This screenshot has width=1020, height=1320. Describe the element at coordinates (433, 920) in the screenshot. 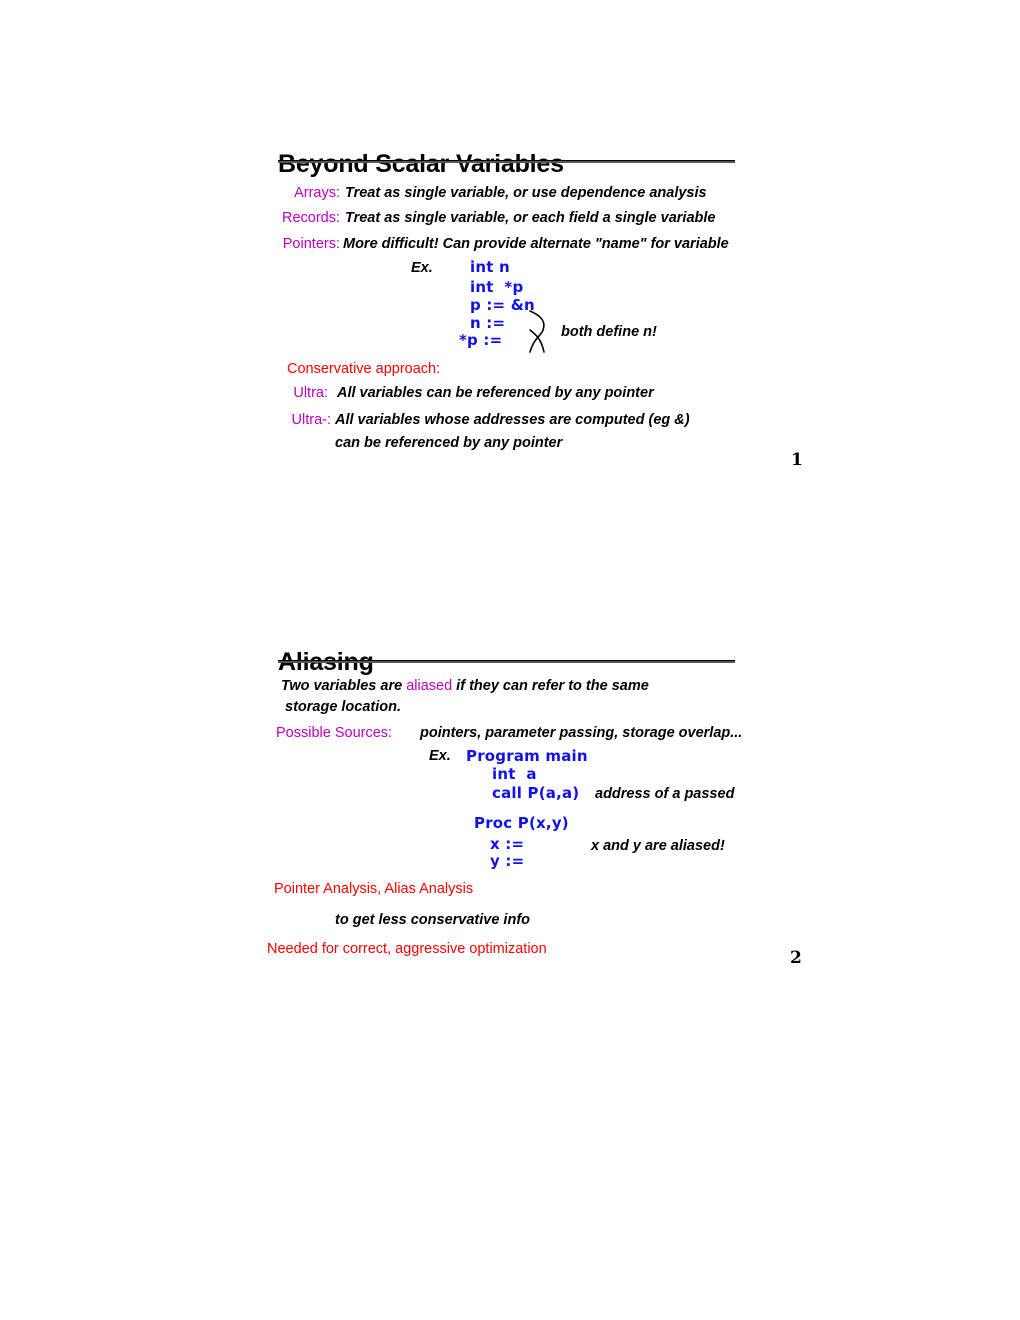

I see `analysis-goal-line: to get less conservative info` at that location.